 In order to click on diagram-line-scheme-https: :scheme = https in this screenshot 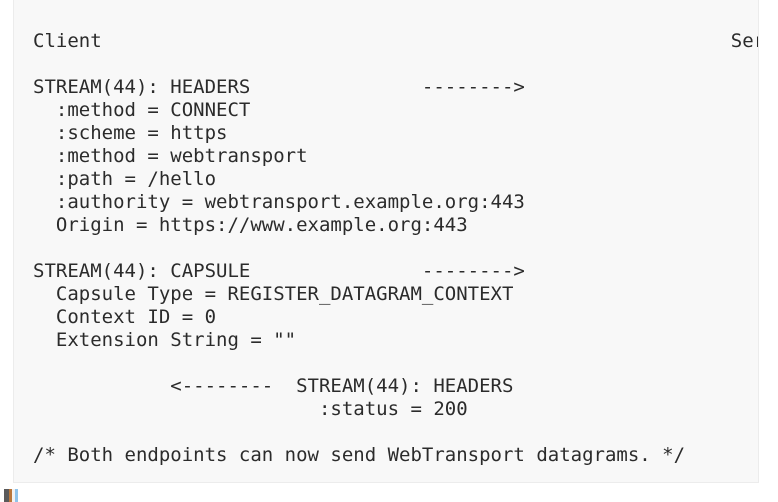, I will do `click(130, 133)`.